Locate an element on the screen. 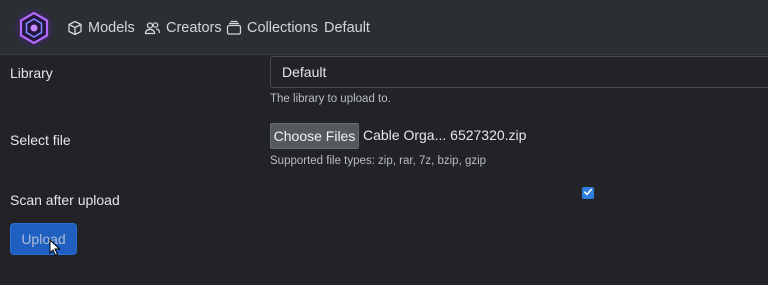 This screenshot has width=768, height=285. choose-files-button: Choose Files is located at coordinates (314, 136).